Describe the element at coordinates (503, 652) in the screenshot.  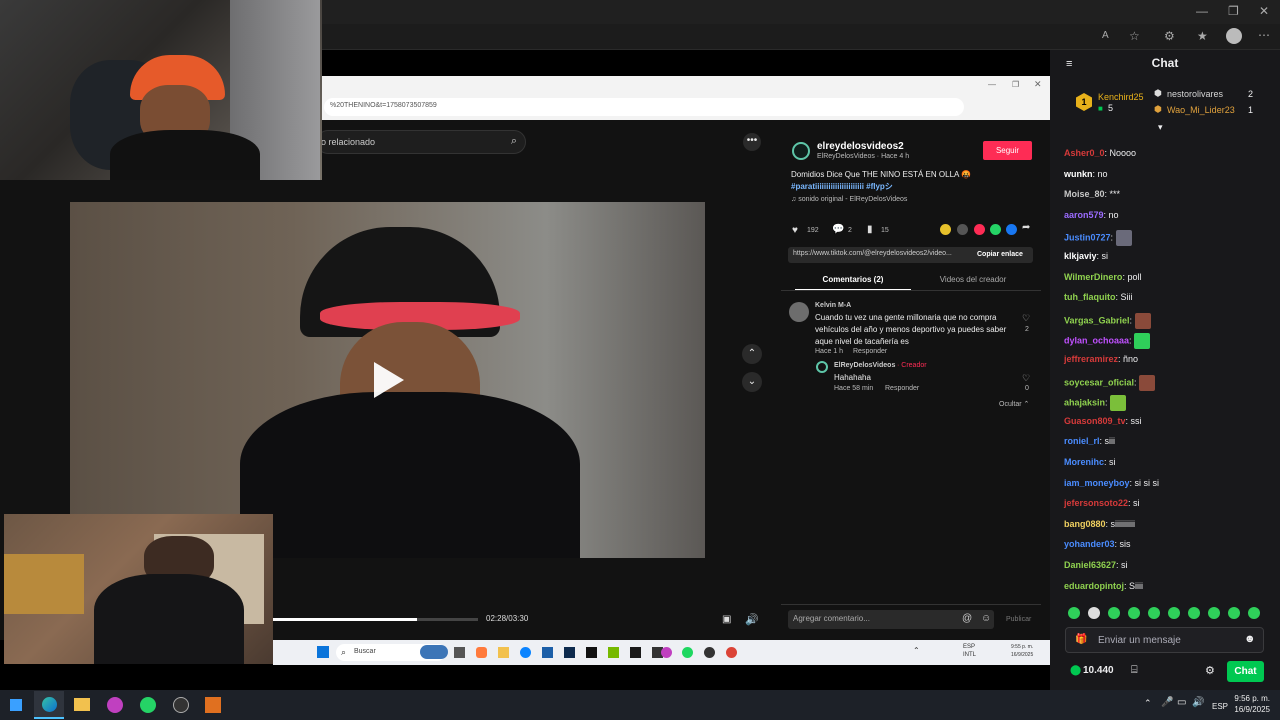
I see `file-explorer-icon` at that location.